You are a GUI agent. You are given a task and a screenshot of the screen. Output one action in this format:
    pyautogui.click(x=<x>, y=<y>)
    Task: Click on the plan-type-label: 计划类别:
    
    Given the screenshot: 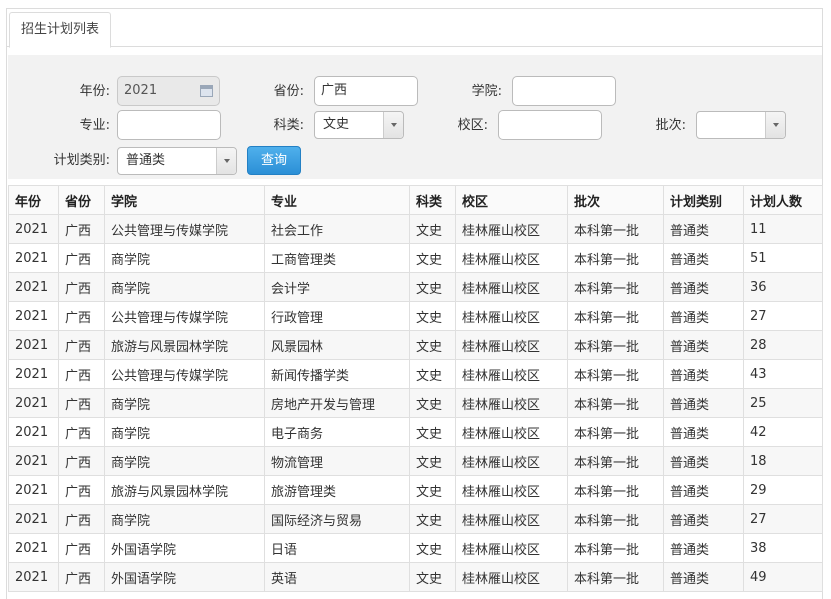 What is the action you would take?
    pyautogui.click(x=81, y=160)
    